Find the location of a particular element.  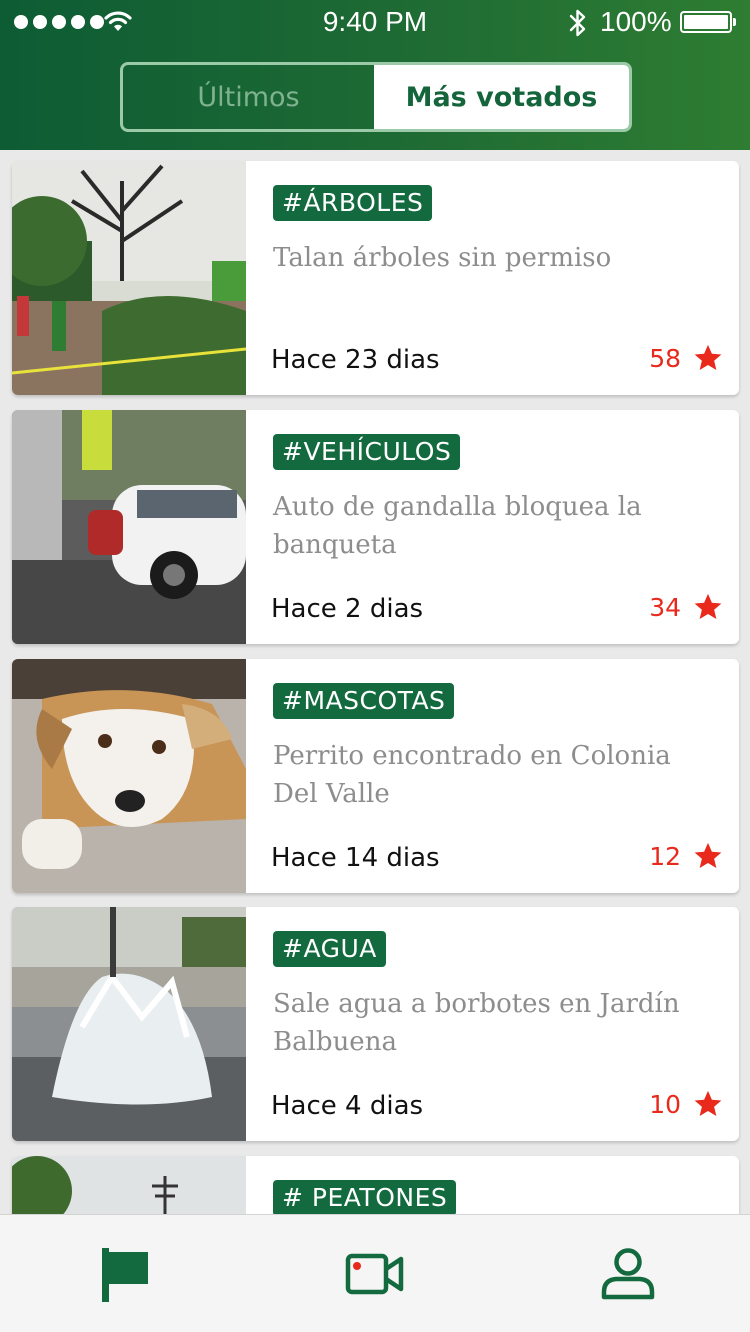

tab-mas-votados: Más votados is located at coordinates (501, 97).